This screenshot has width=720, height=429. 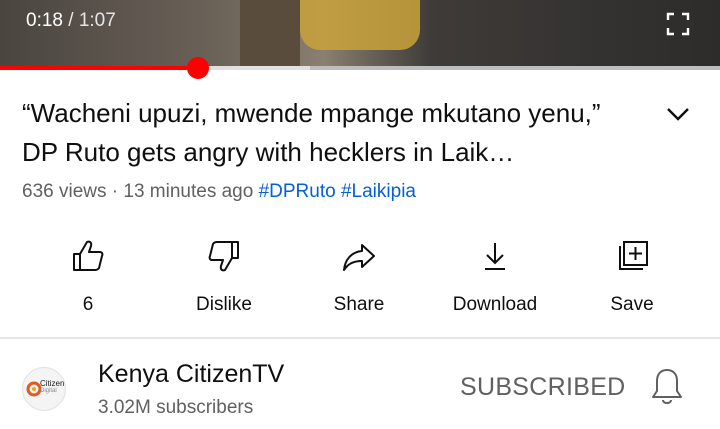 I want to click on download-icon, so click(x=495, y=256).